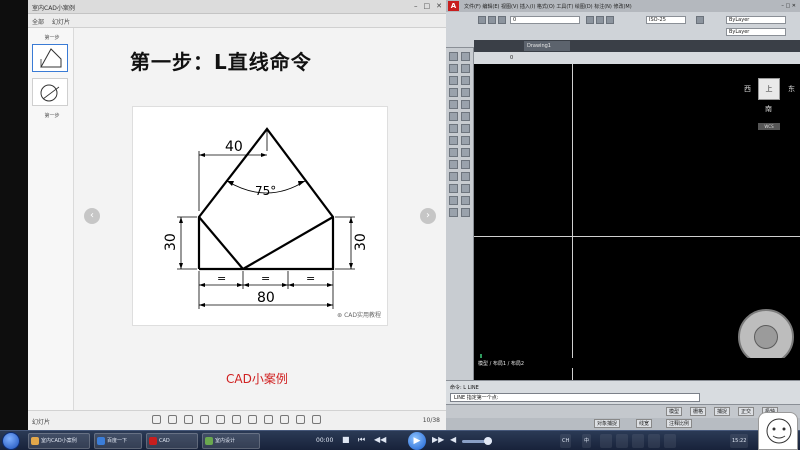 This screenshot has width=800, height=450. I want to click on status-annoscale: 注释比例, so click(679, 423).